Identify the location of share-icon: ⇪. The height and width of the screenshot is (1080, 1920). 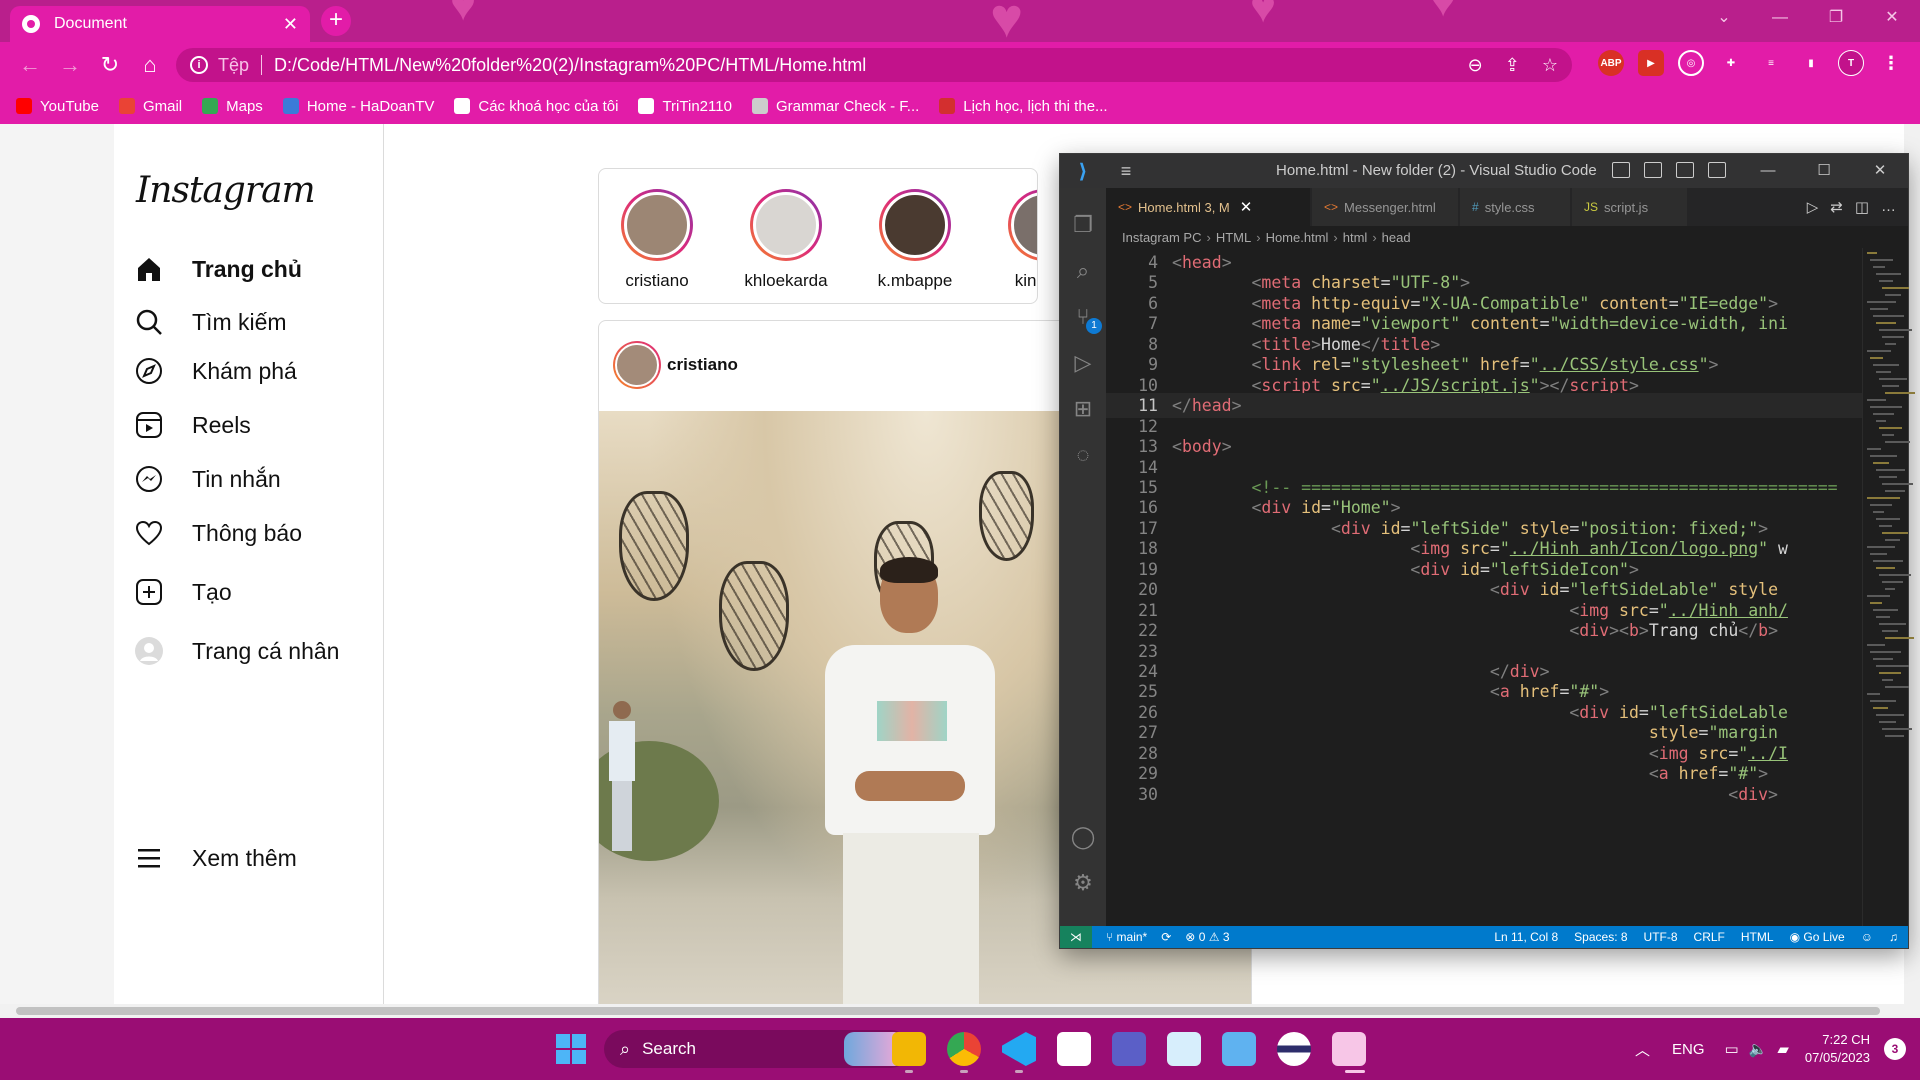
(1512, 65).